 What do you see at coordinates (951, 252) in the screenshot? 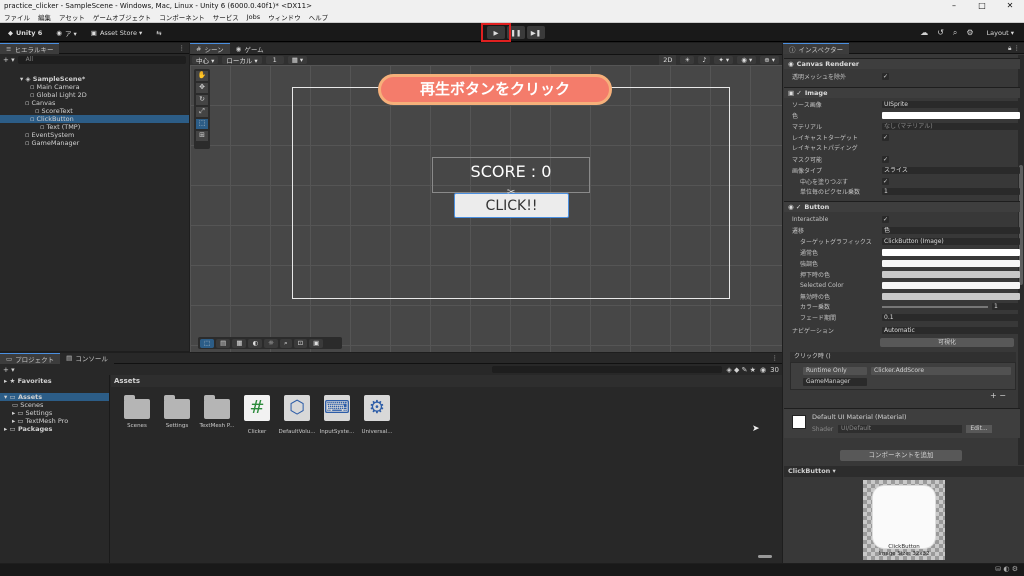
I see `normal-color-swatch` at bounding box center [951, 252].